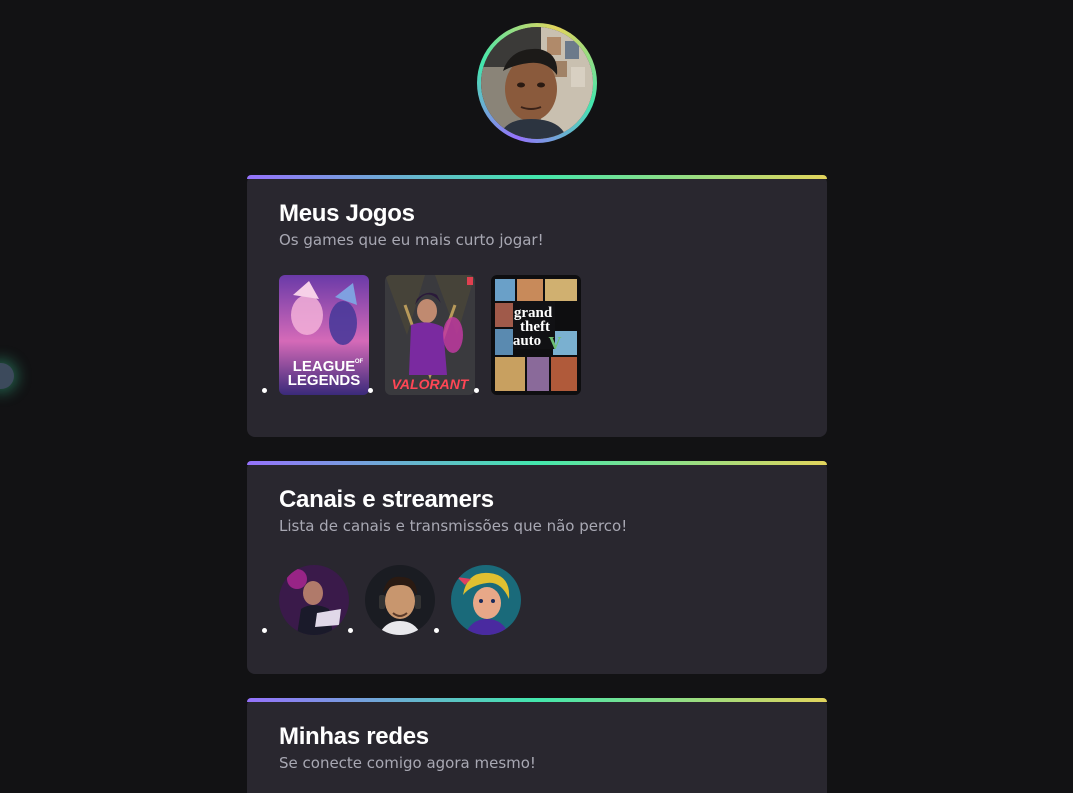 The height and width of the screenshot is (793, 1073). I want to click on lol-cover: LEAGUE OF LEGENDS, so click(324, 335).